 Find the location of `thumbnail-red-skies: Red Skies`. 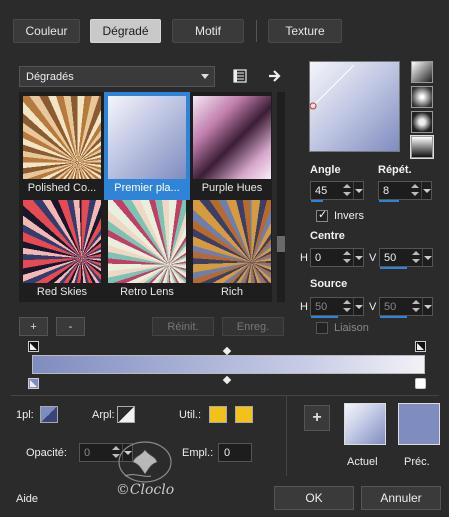

thumbnail-red-skies: Red Skies is located at coordinates (62, 250).